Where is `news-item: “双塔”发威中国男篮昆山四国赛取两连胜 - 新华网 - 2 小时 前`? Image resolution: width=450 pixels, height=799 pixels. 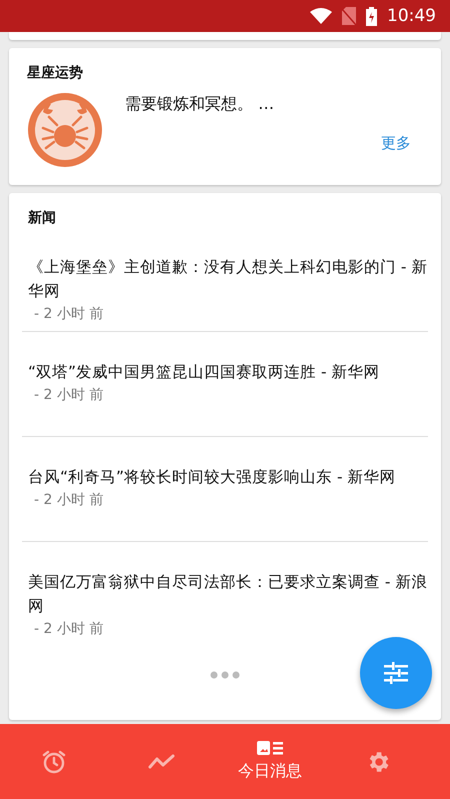
news-item: “双塔”发威中国男篮昆山四国赛取两连胜 - 新华网 - 2 小时 前 is located at coordinates (225, 384).